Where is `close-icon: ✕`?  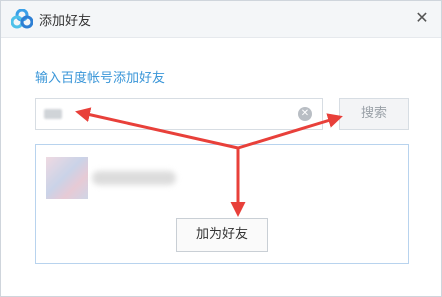 close-icon: ✕ is located at coordinates (422, 17).